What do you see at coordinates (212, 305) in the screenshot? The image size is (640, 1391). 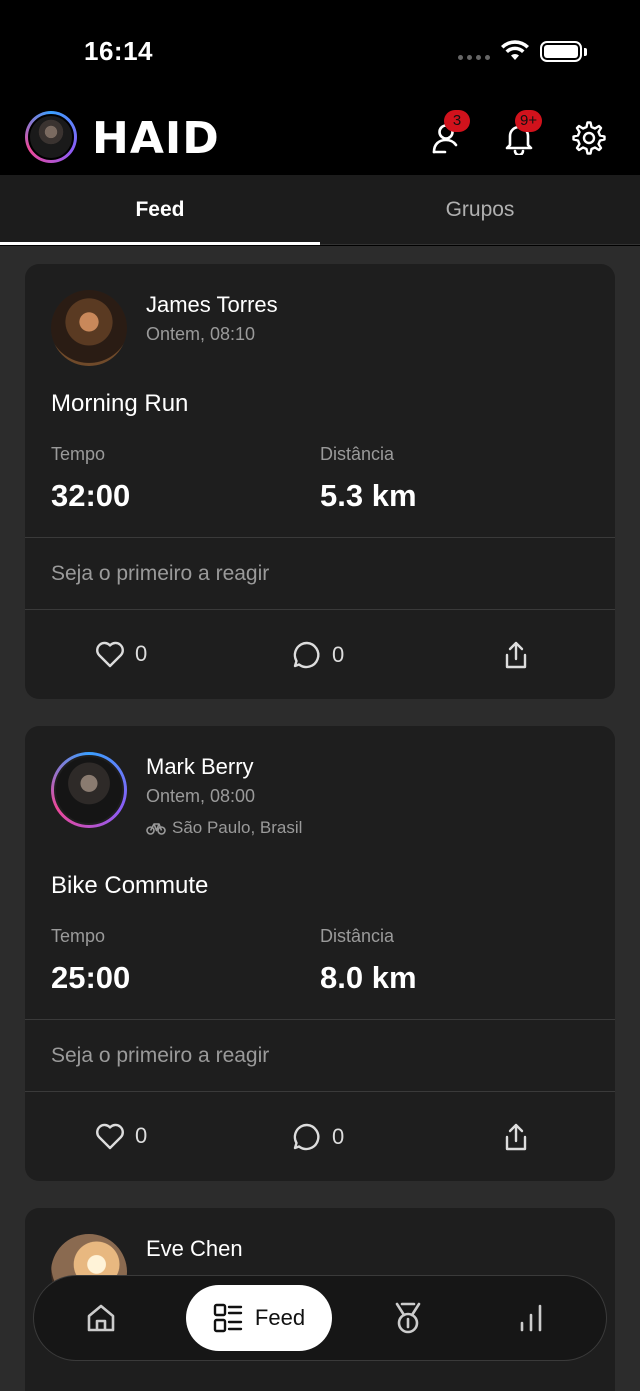 I see `user-name: James Torres` at bounding box center [212, 305].